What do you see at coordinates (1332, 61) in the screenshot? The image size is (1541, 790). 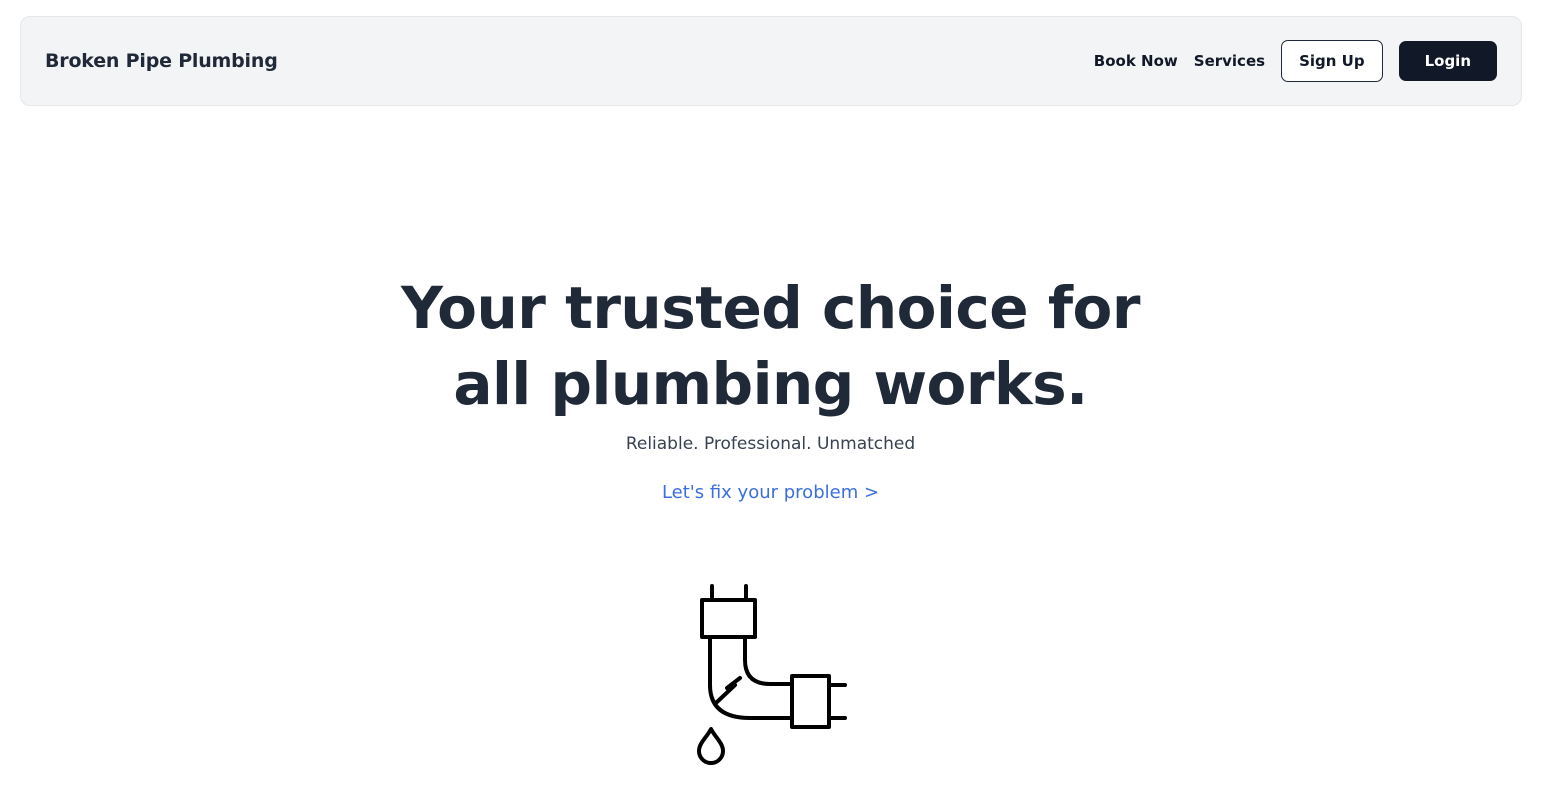 I see `sign-up-button: Sign Up` at bounding box center [1332, 61].